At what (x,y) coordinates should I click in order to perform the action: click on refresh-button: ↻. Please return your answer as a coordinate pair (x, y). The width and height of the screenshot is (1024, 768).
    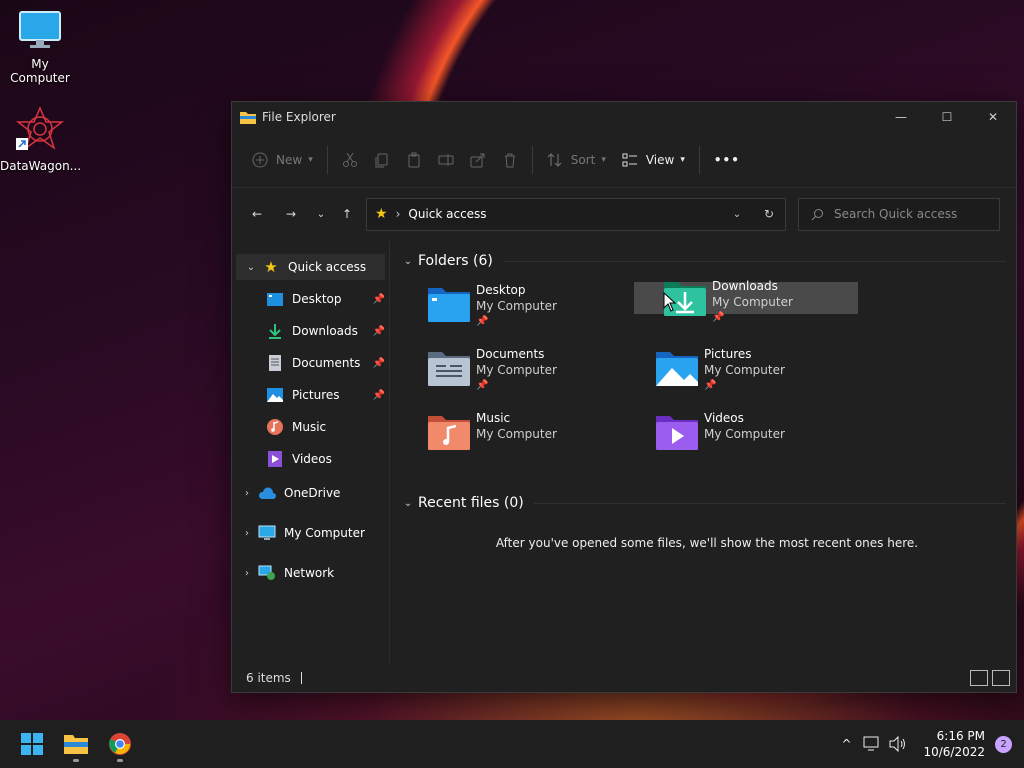
    Looking at the image, I should click on (769, 214).